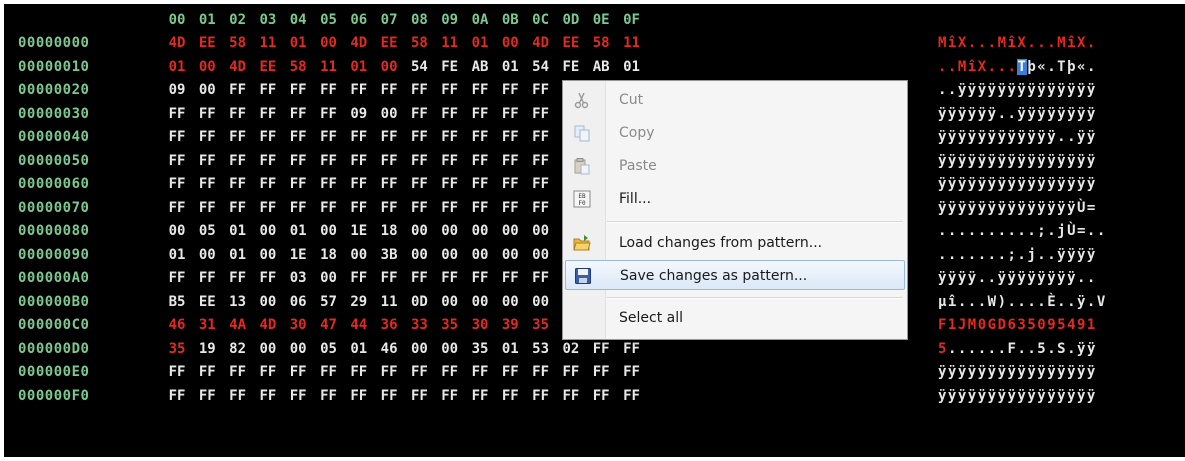 The height and width of the screenshot is (461, 1185). I want to click on menu-item-cut: Cut, so click(735, 100).